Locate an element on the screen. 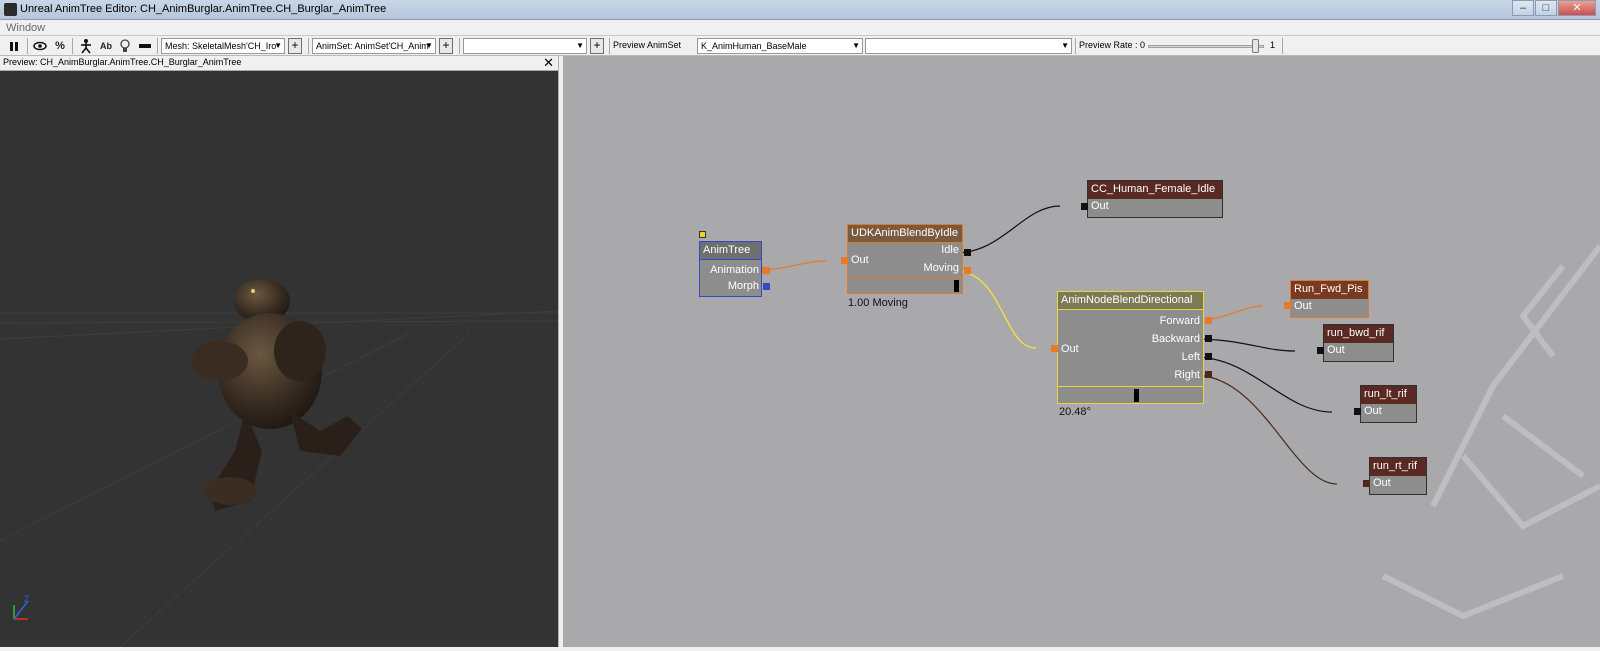  pause-icon is located at coordinates (14, 46).